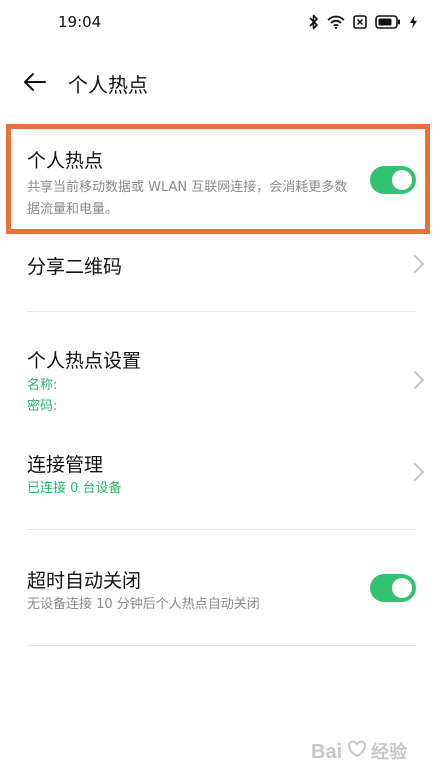 The height and width of the screenshot is (780, 448). I want to click on status-icons, so click(363, 22).